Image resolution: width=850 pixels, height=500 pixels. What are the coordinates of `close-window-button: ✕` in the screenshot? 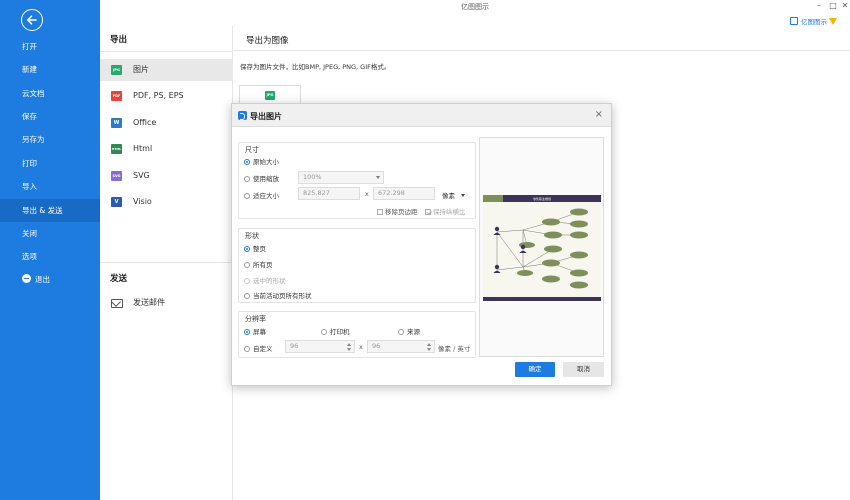 It's located at (844, 5).